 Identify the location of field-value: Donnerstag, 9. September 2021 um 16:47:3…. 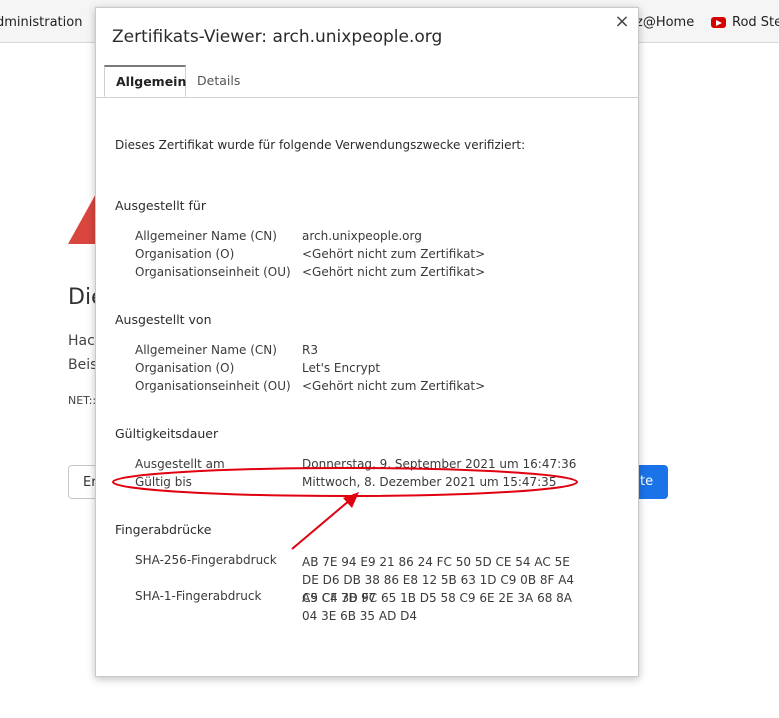
(439, 464).